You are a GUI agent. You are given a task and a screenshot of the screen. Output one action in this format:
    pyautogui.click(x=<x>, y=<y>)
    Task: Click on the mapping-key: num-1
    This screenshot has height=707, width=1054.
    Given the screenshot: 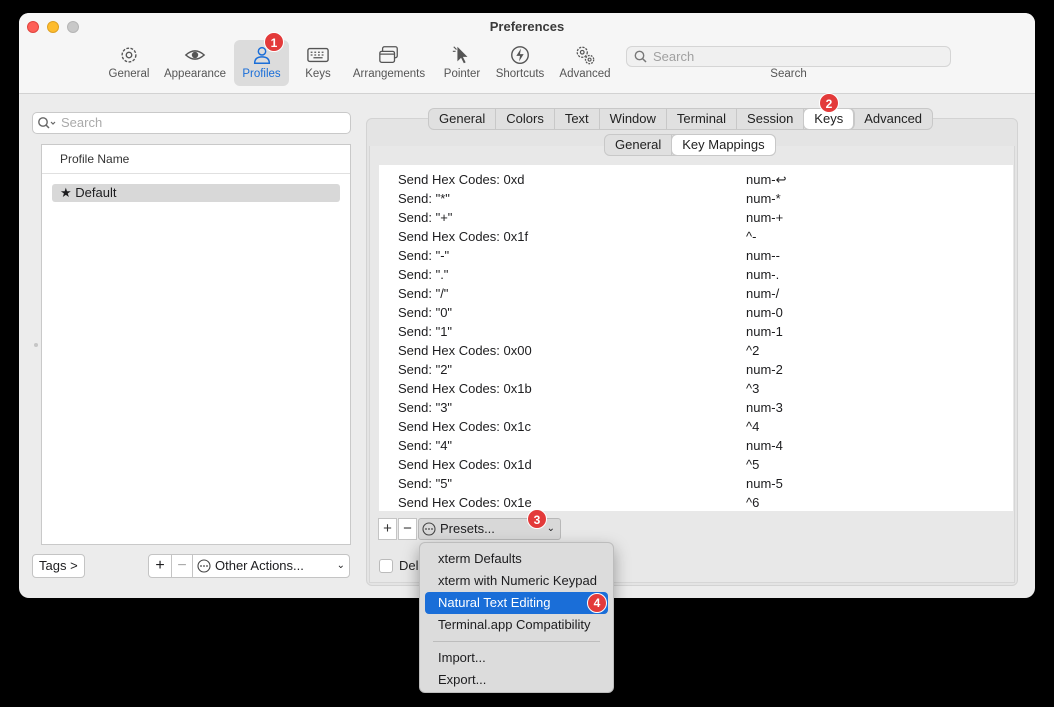 What is the action you would take?
    pyautogui.click(x=764, y=331)
    